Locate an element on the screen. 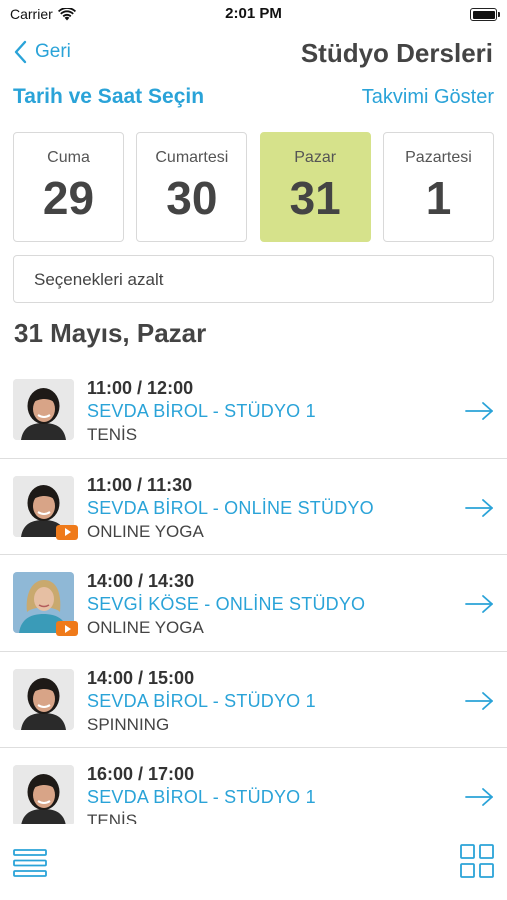 This screenshot has width=507, height=900. day-number: 1 is located at coordinates (438, 198).